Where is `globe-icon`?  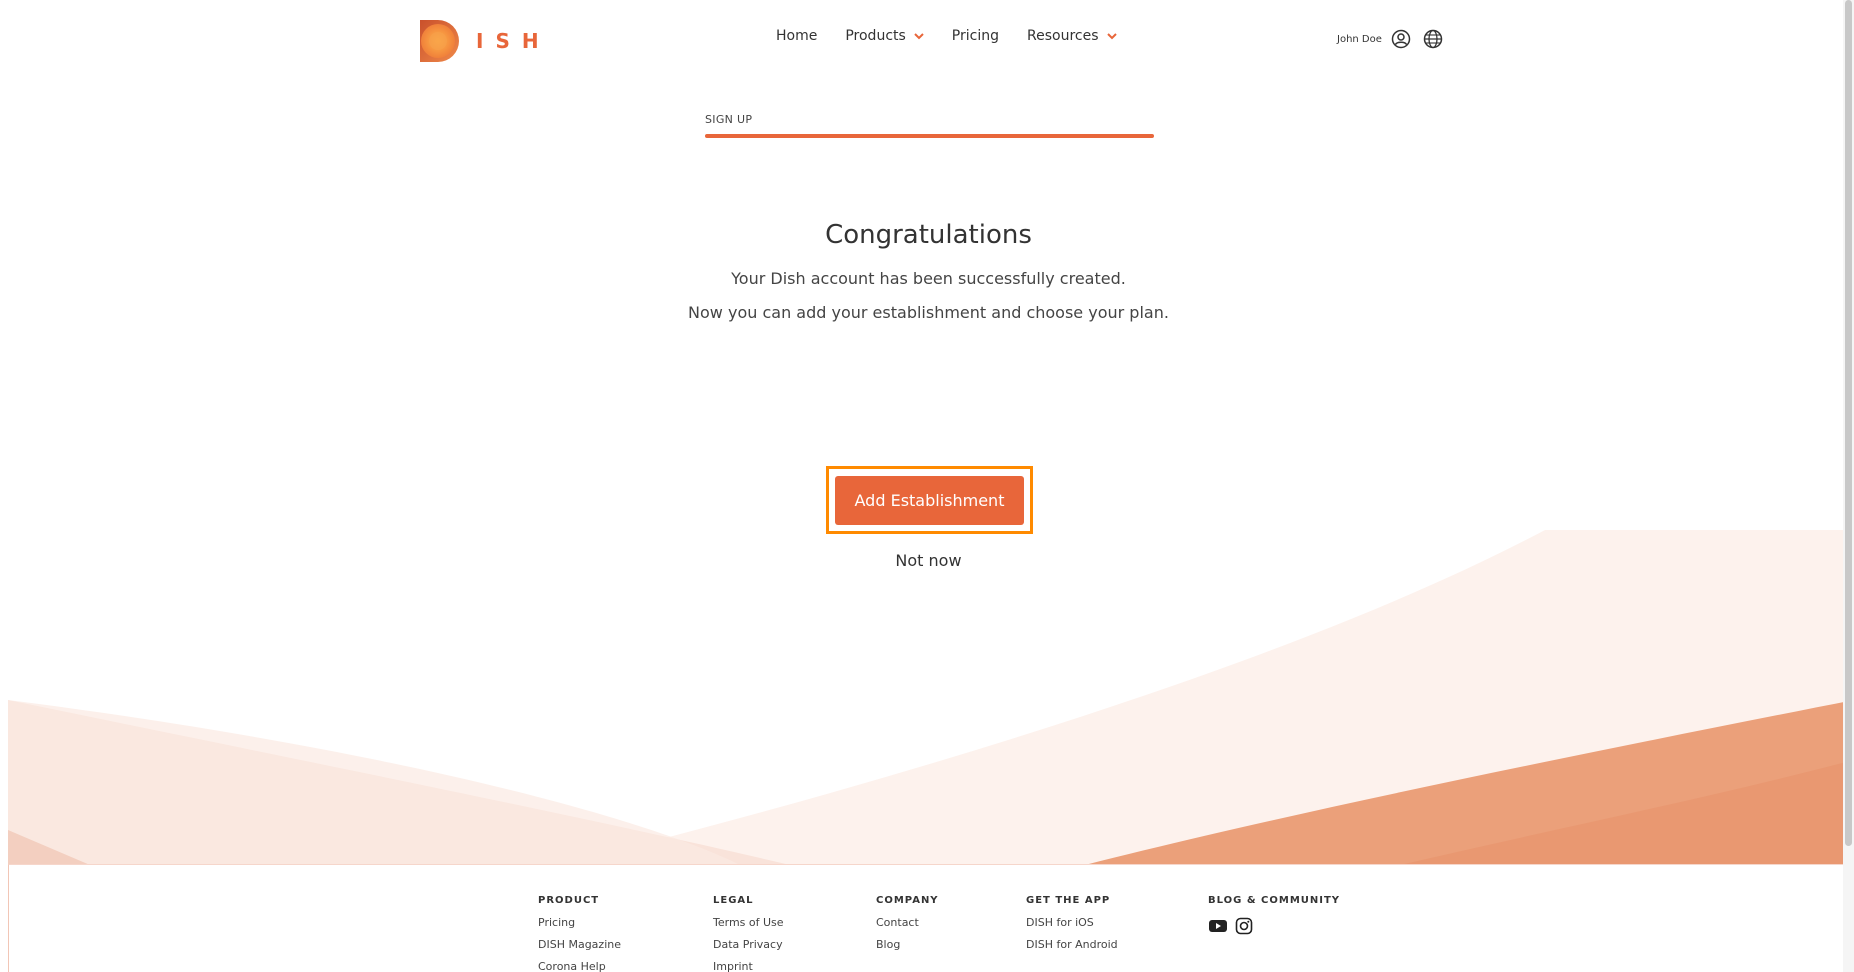
globe-icon is located at coordinates (1433, 39).